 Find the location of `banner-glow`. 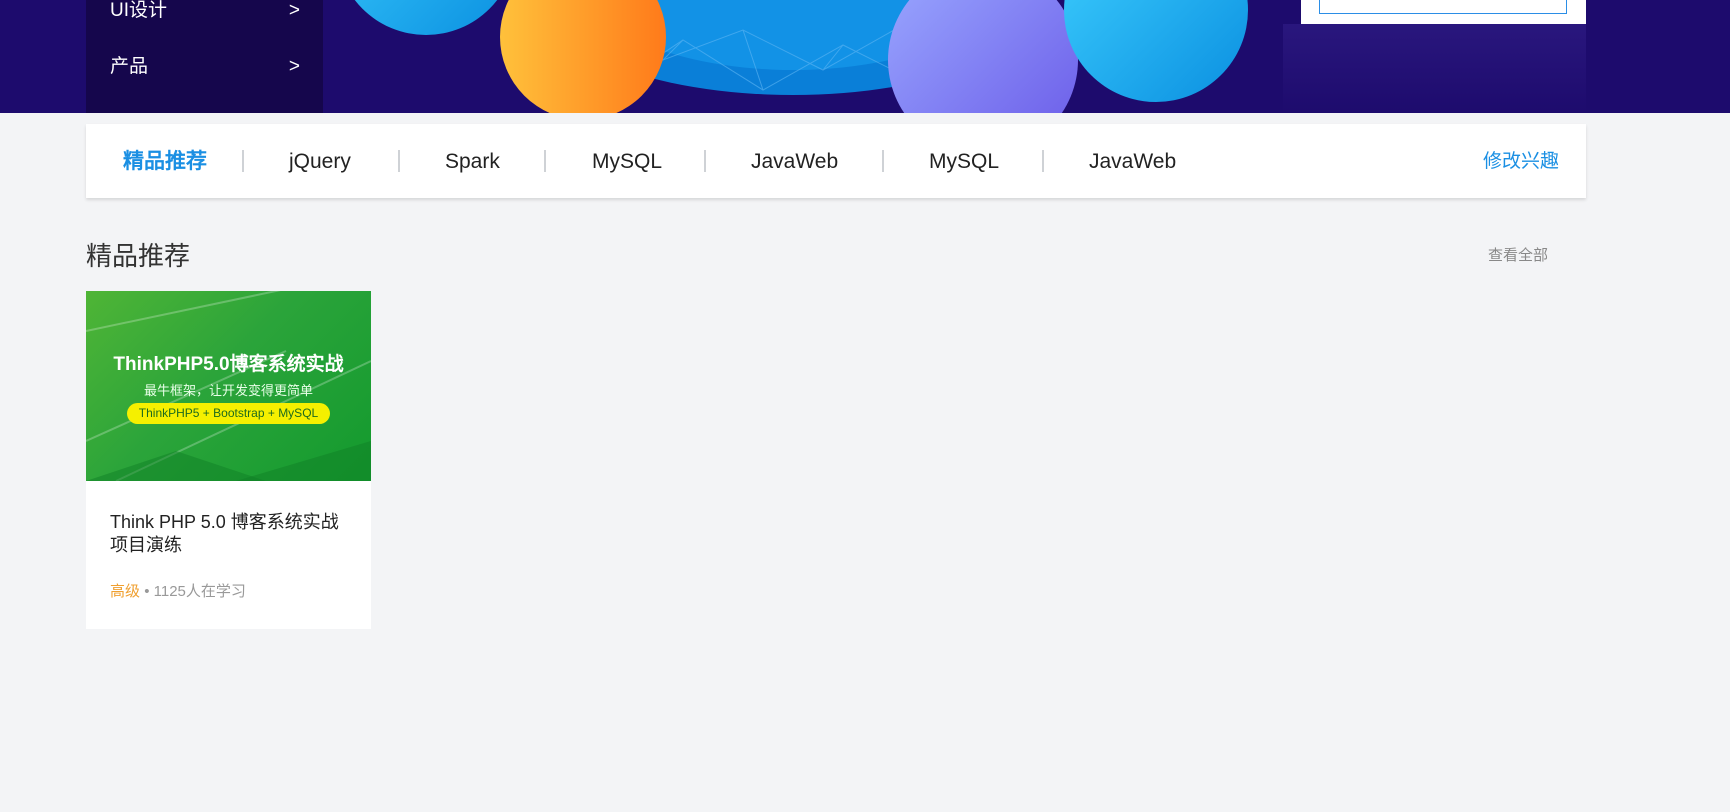

banner-glow is located at coordinates (1434, 68).